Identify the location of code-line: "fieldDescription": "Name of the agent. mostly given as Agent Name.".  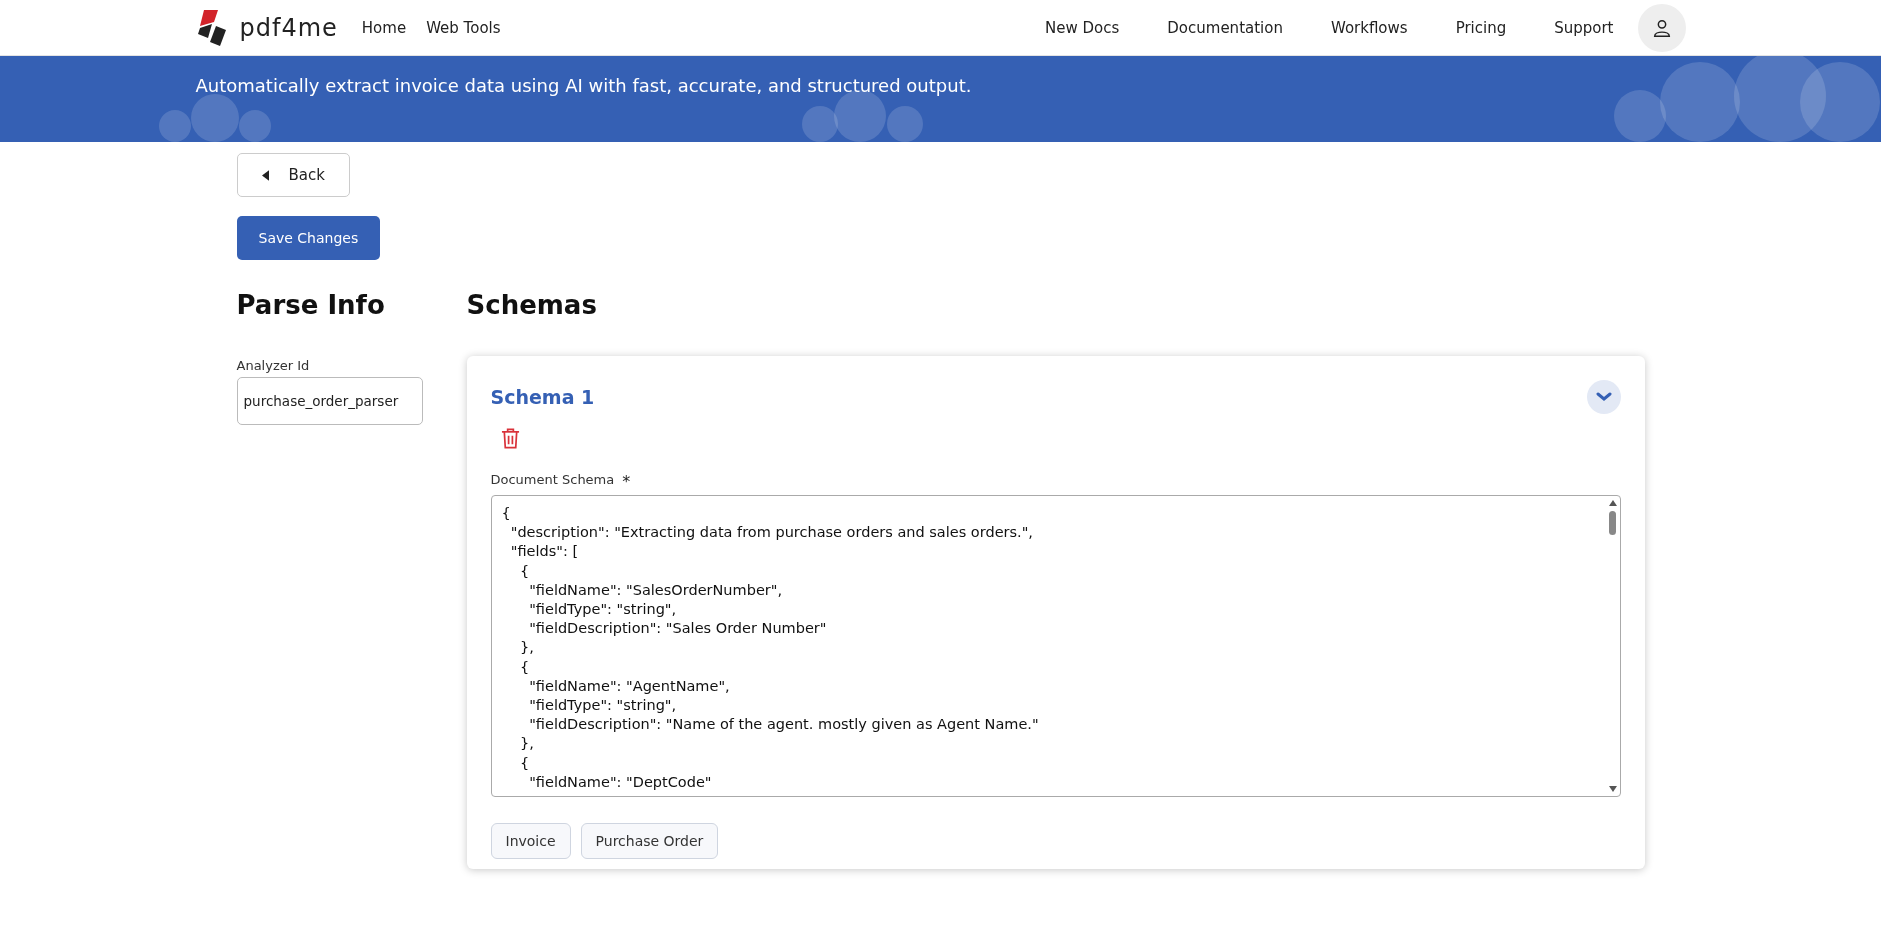
(784, 725).